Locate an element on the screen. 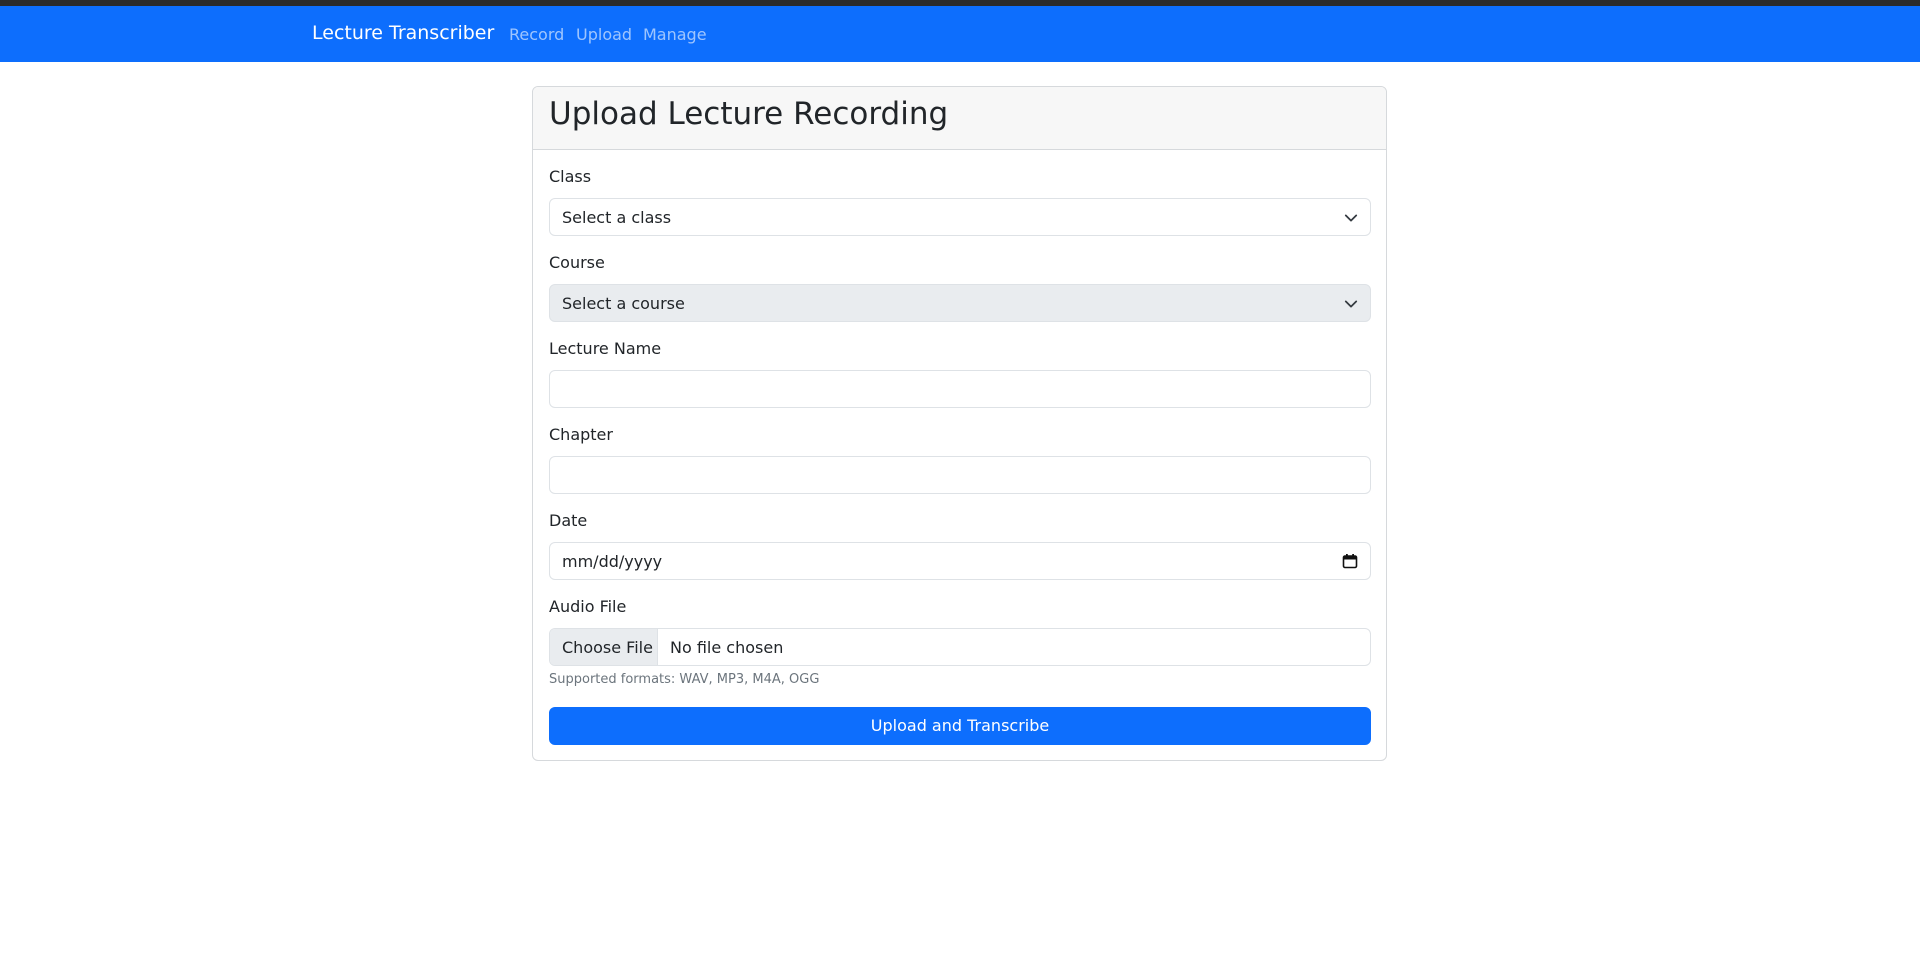 Image resolution: width=1920 pixels, height=967 pixels. lecture-name-label: Lecture Name is located at coordinates (605, 348).